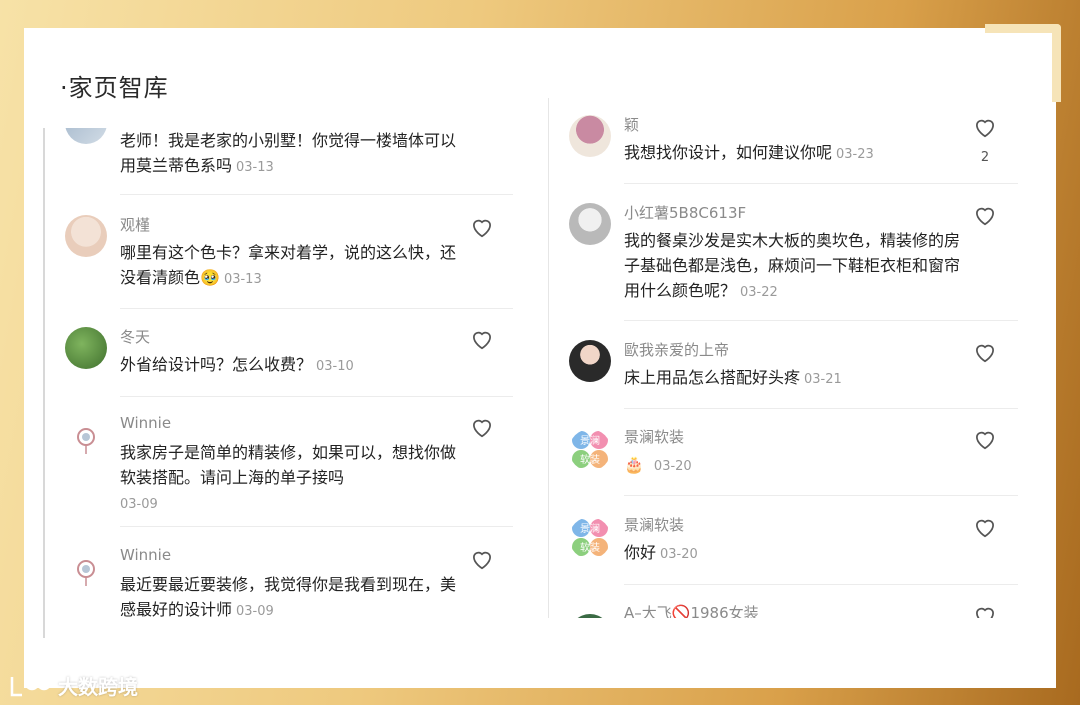 This screenshot has width=1080, height=705. Describe the element at coordinates (685, 212) in the screenshot. I see `comment-username: 小红薯5B8C613F` at that location.